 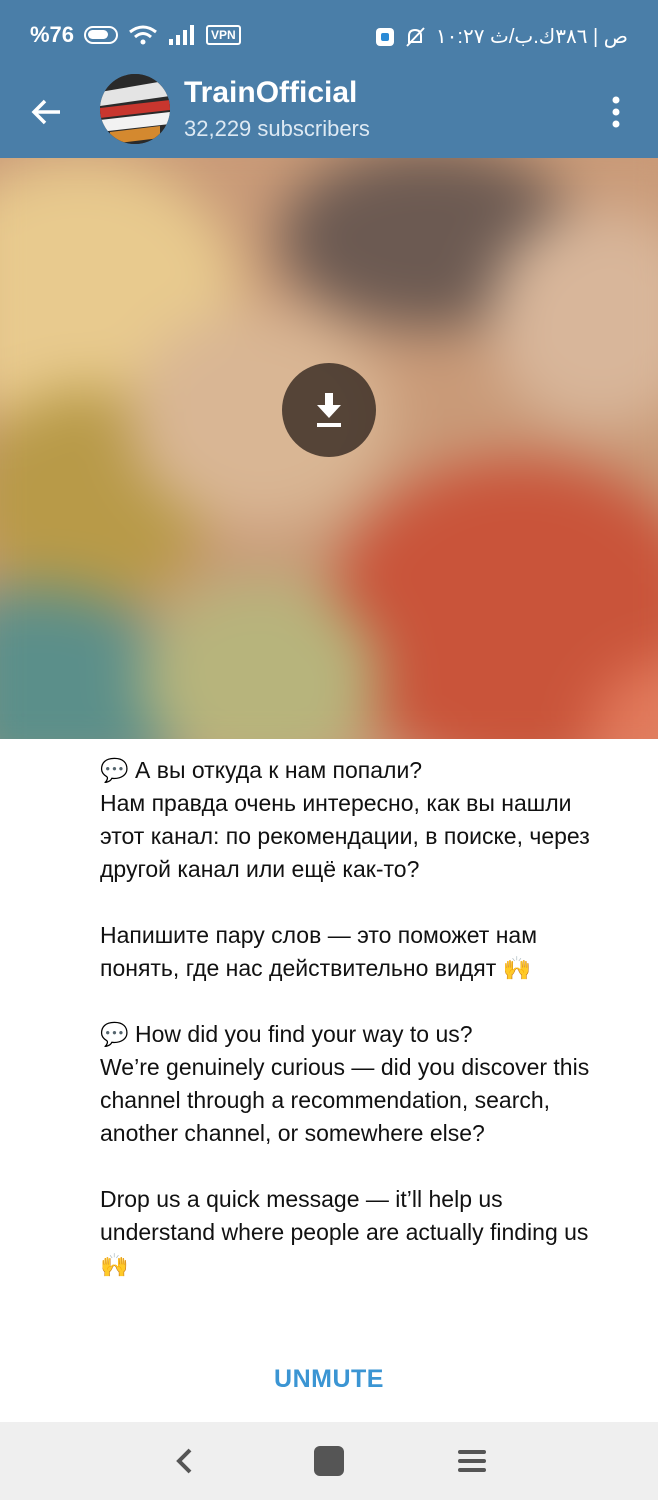 I want to click on system-navigation-bar, so click(x=329, y=1461).